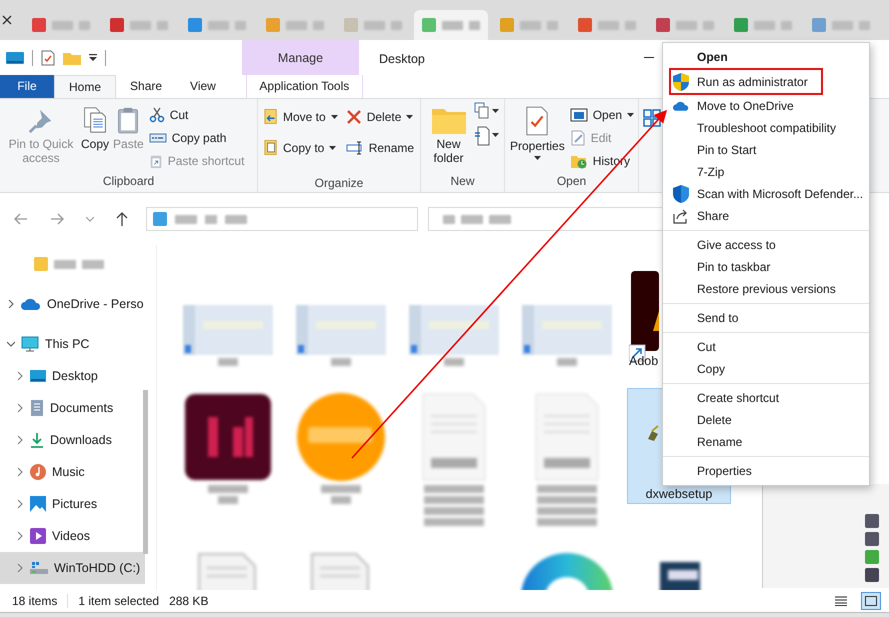 The width and height of the screenshot is (889, 617). I want to click on copy-path-button: Copy path, so click(196, 137).